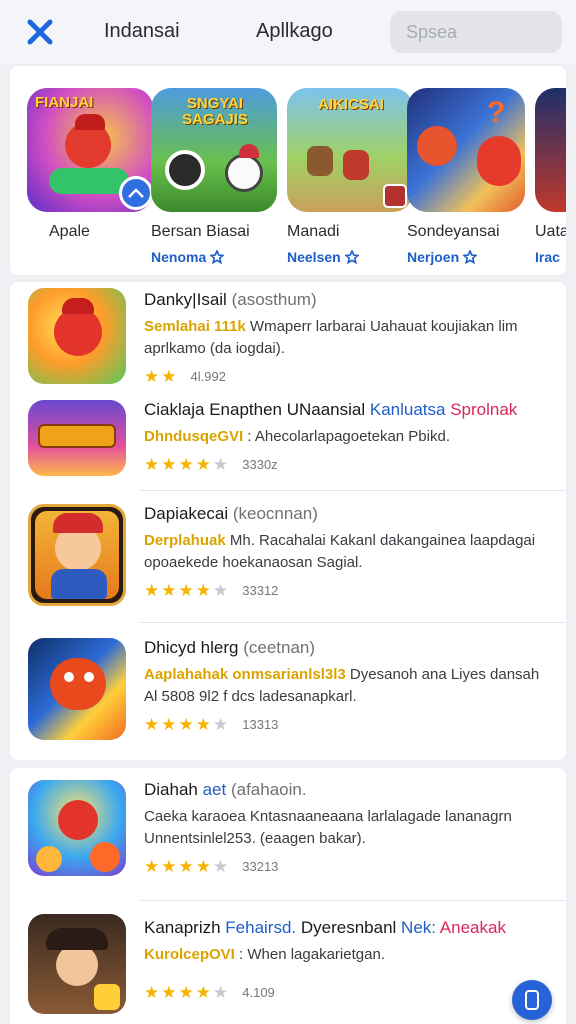  What do you see at coordinates (171, 789) in the screenshot?
I see `app-name: Diahah` at bounding box center [171, 789].